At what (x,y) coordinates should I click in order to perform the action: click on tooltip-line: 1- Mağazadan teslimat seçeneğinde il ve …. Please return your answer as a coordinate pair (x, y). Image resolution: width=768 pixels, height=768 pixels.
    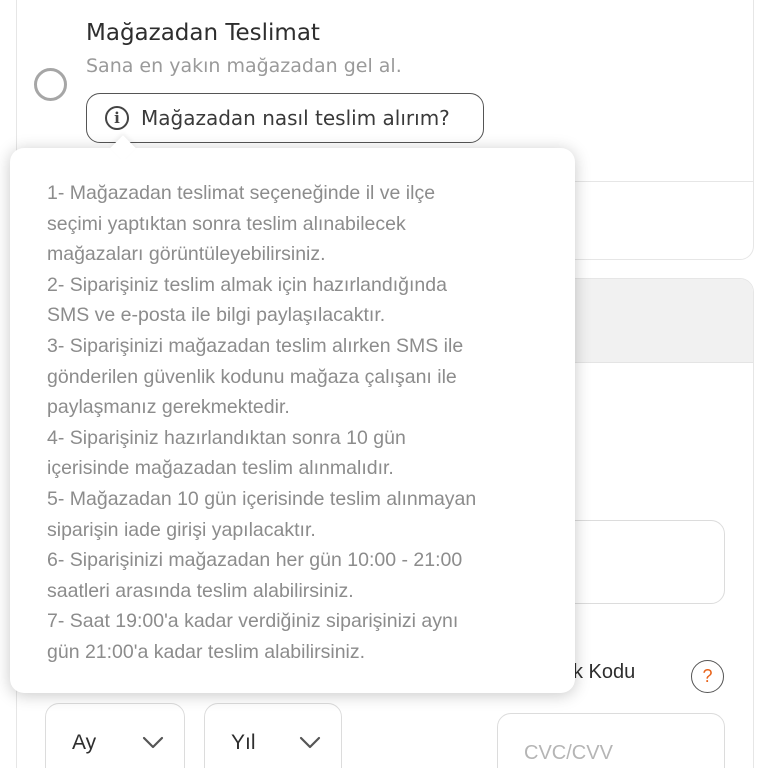
    Looking at the image, I should click on (241, 193).